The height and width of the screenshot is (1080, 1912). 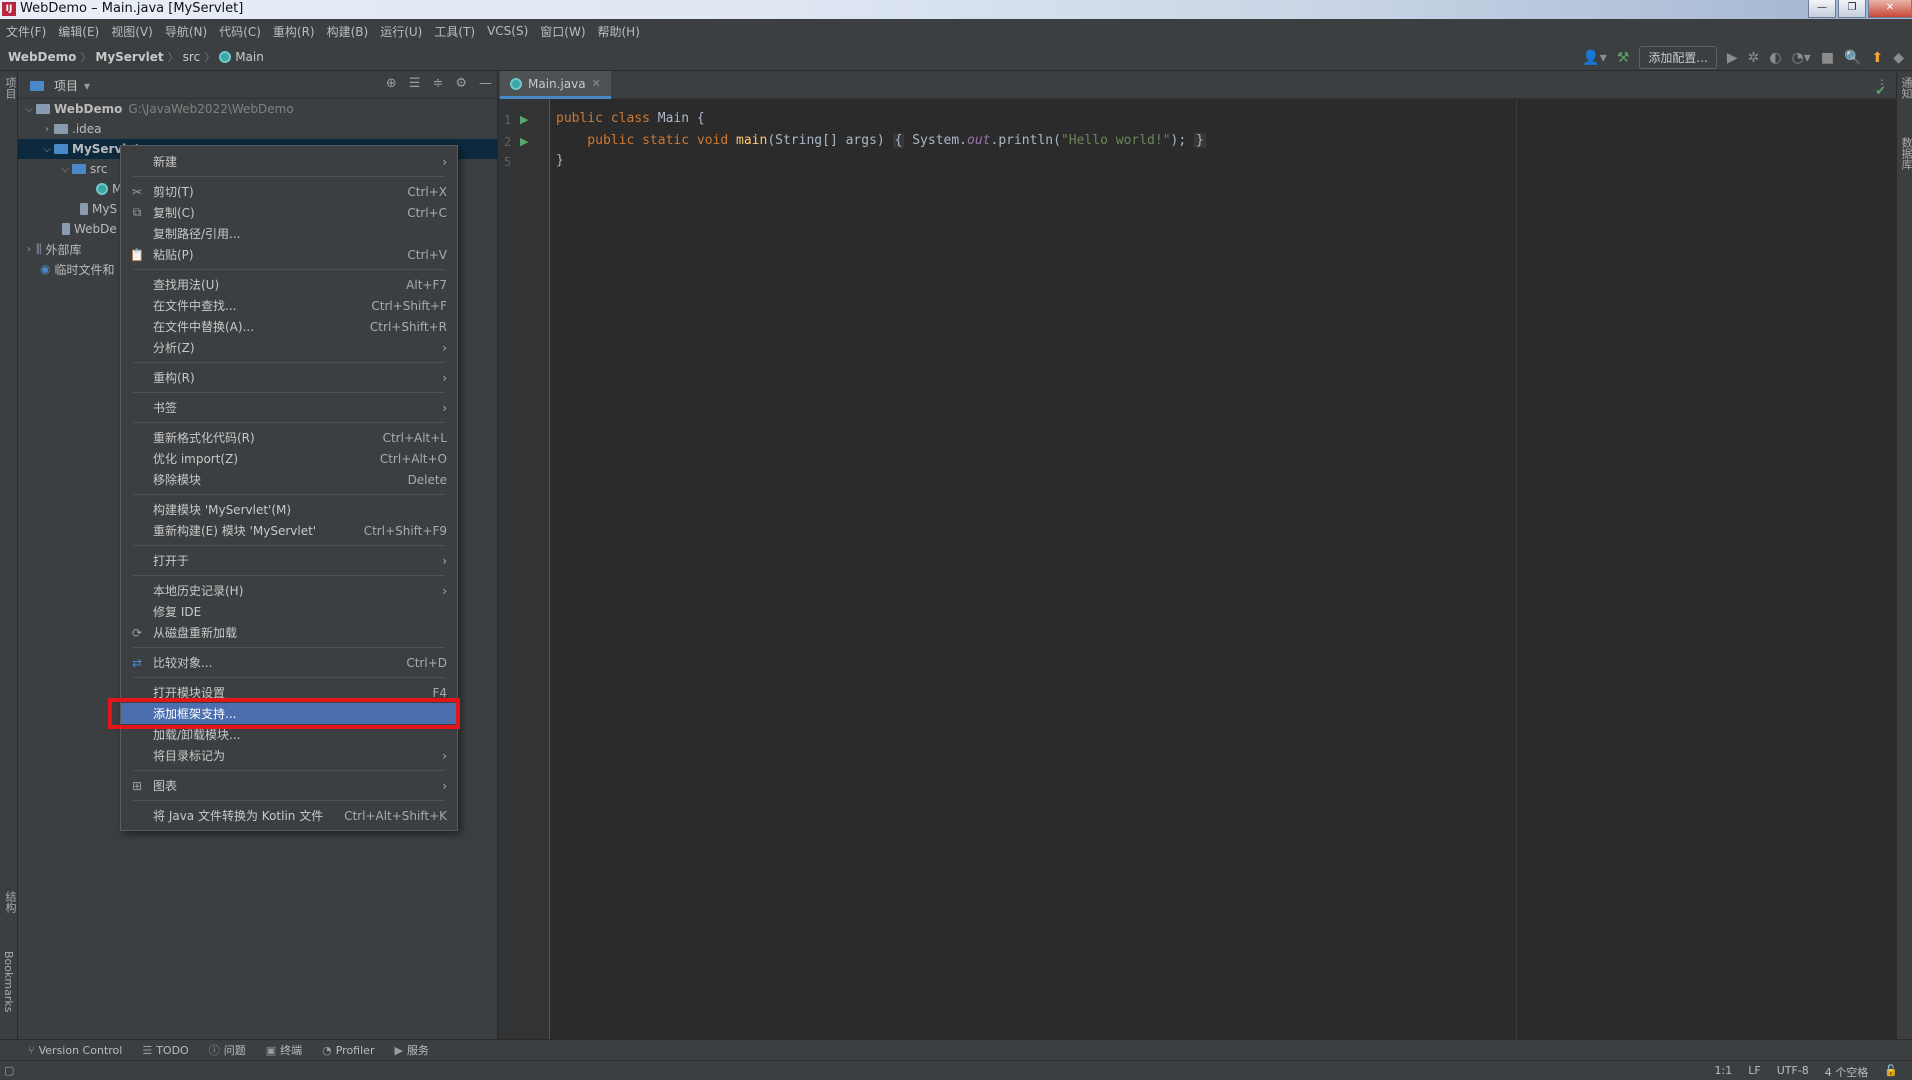 What do you see at coordinates (26, 31) in the screenshot?
I see `menu-file: 文件(F)` at bounding box center [26, 31].